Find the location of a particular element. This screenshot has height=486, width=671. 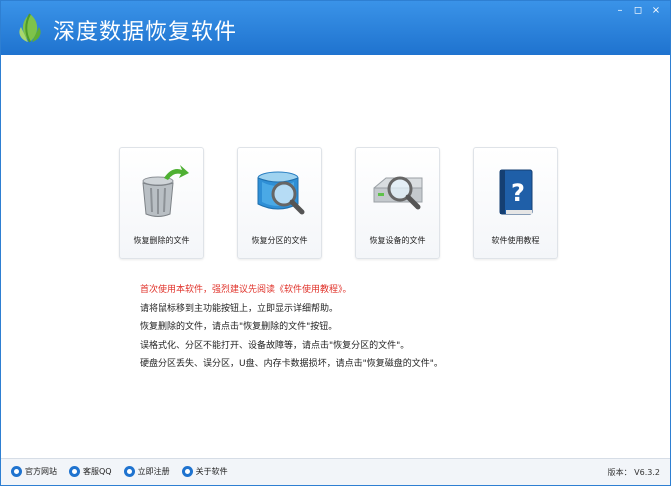

info-icon is located at coordinates (187, 471).